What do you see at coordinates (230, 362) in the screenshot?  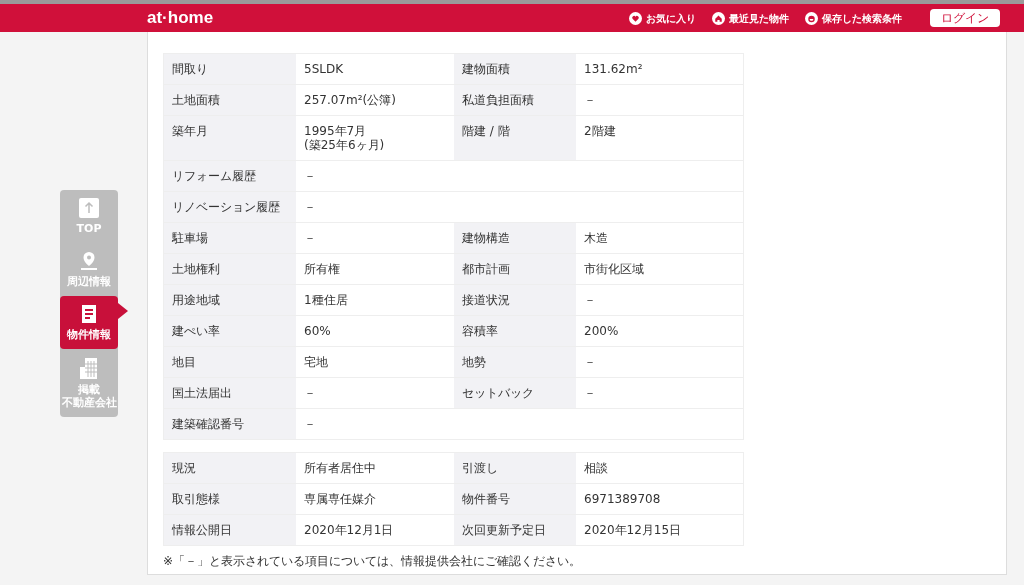 I see `row-label: 地目` at bounding box center [230, 362].